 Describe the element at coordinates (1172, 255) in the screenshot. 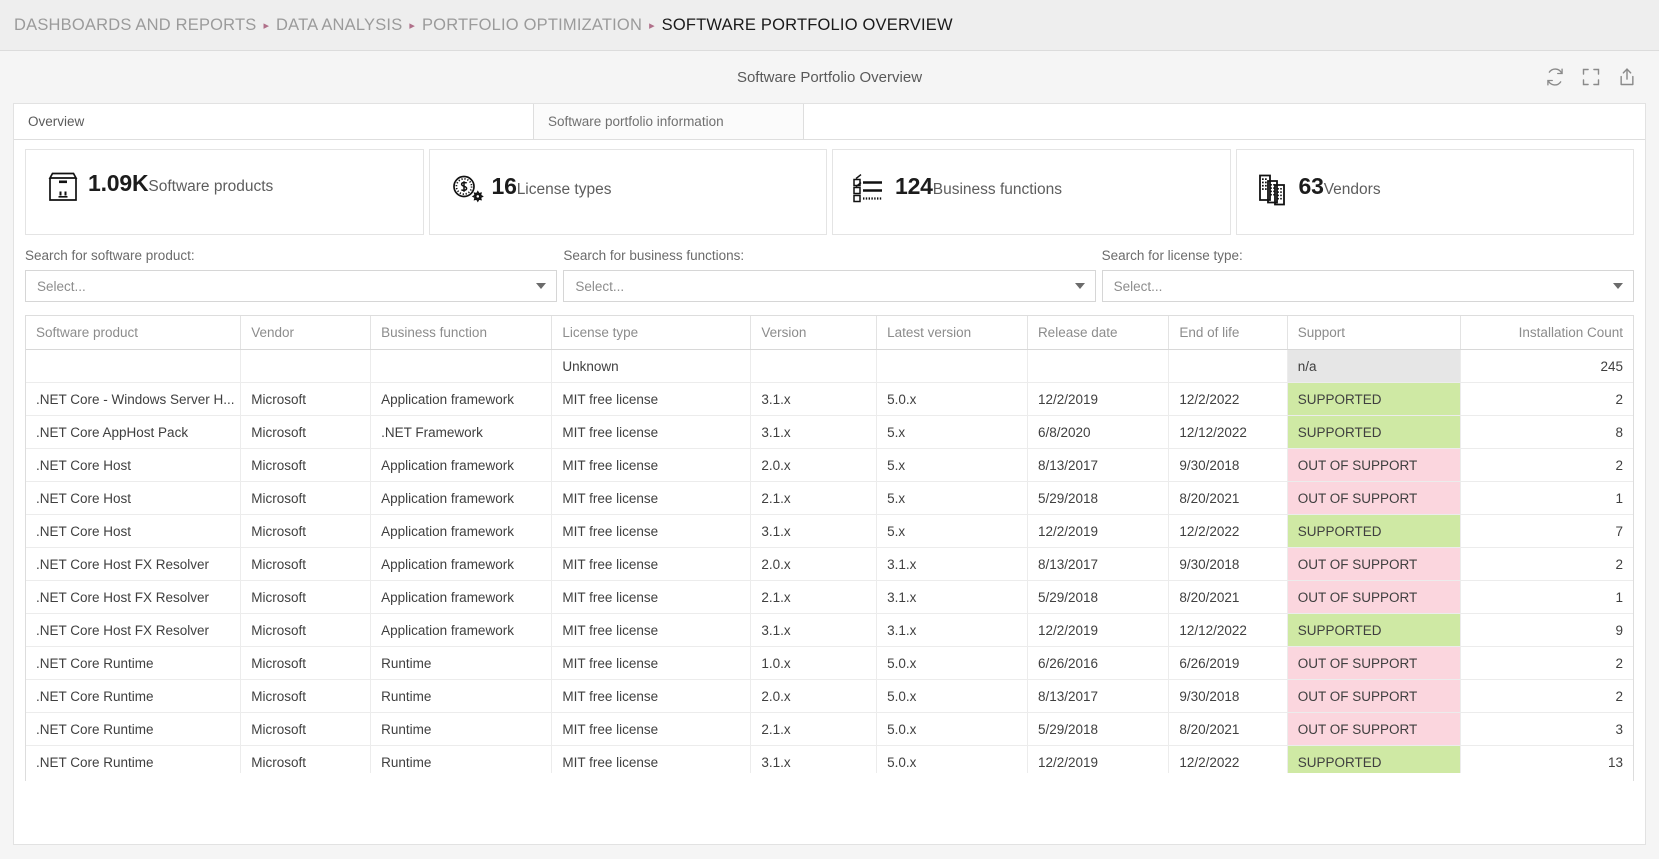

I see `filter-label: Search for license type:` at that location.